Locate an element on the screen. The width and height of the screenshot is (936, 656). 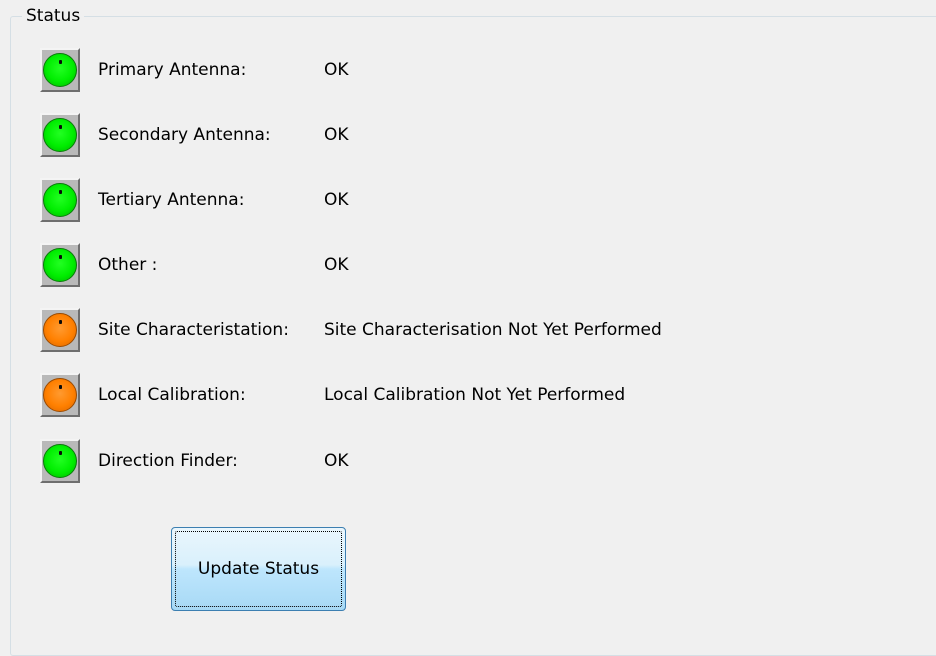
status-group-title: Status is located at coordinates (53, 16).